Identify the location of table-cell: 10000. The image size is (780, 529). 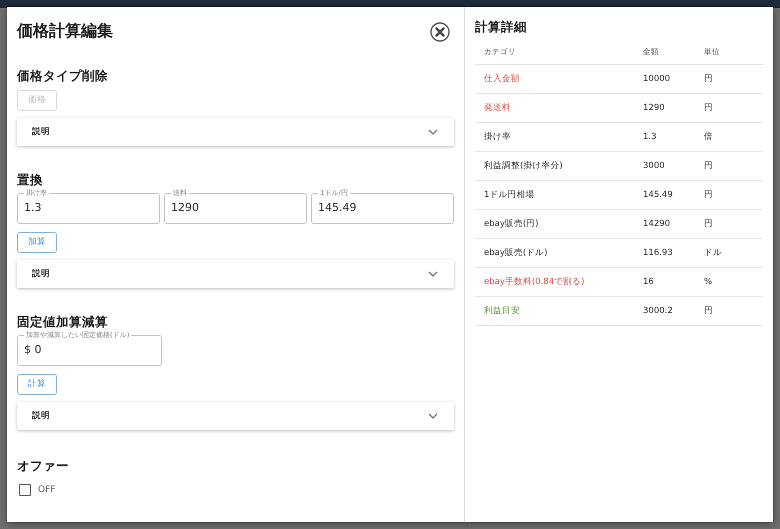
(664, 79).